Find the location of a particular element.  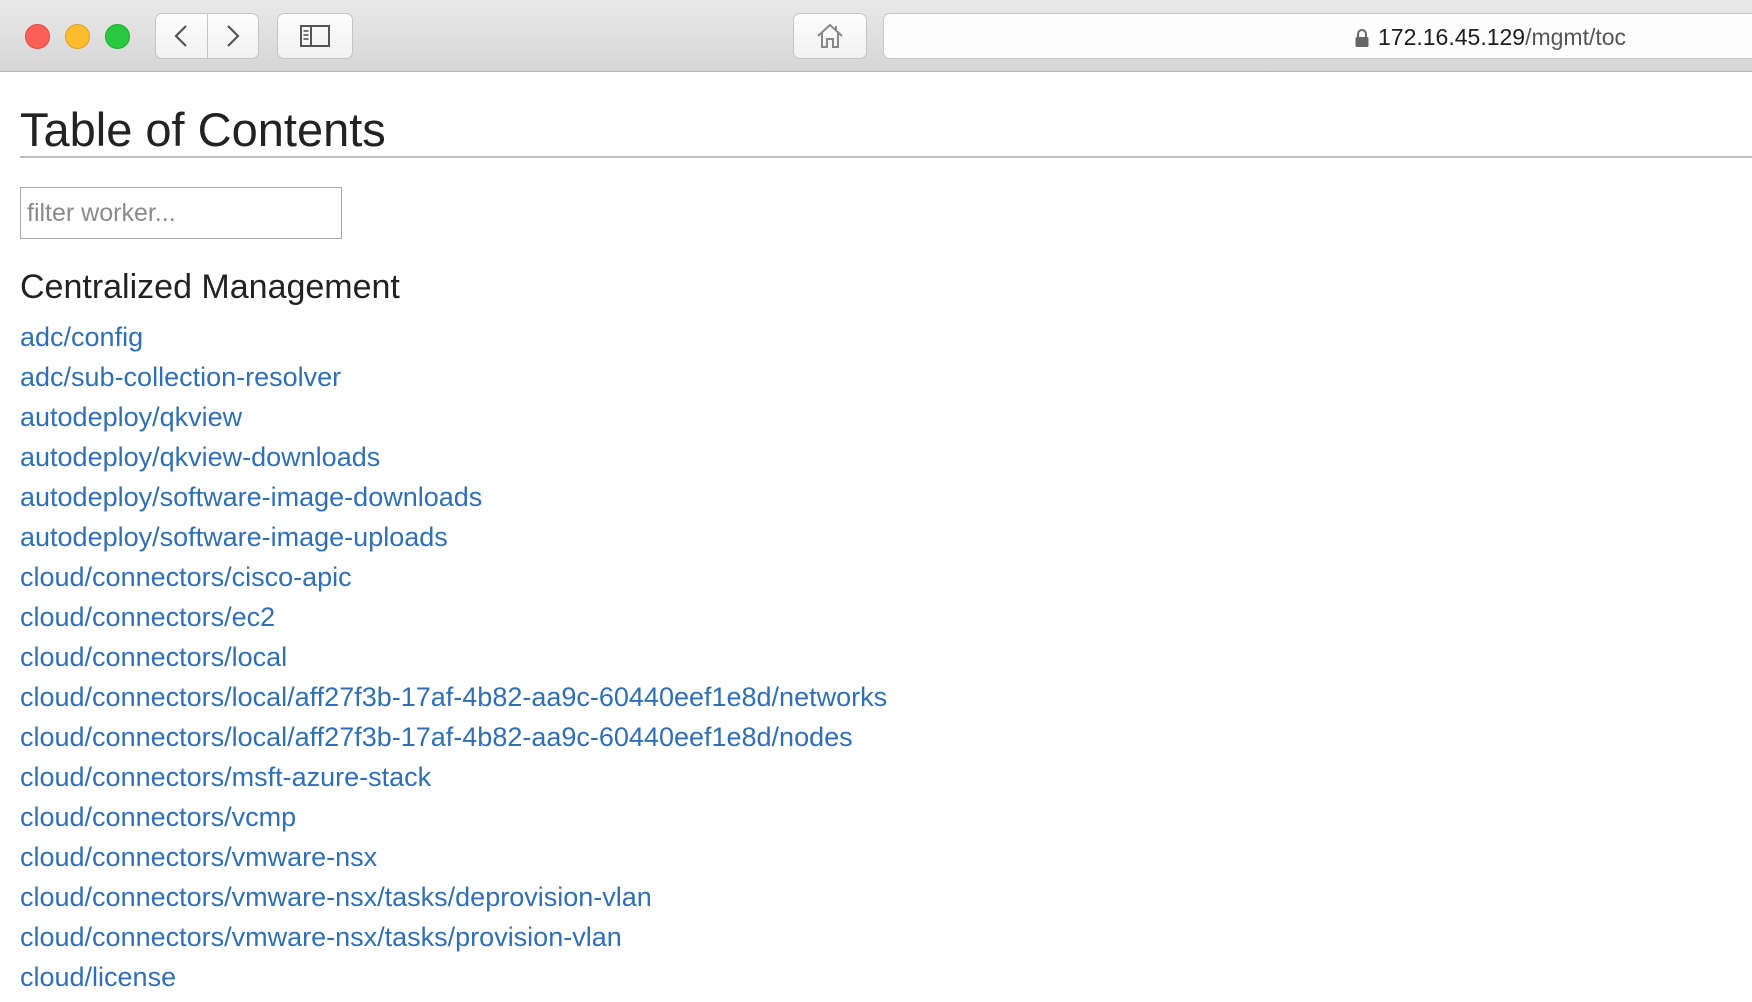

list-item: adc/sub-collection-resolver is located at coordinates (453, 377).